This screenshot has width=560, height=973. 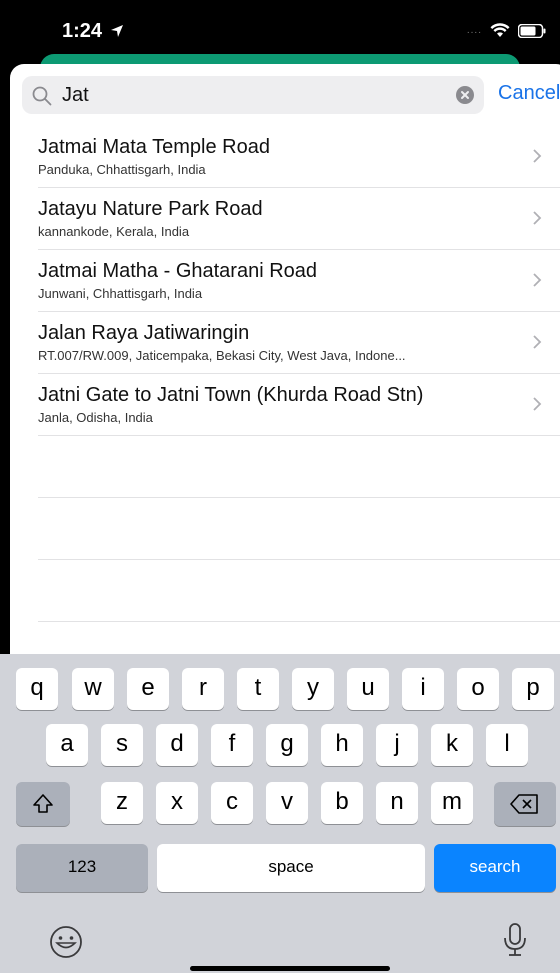 I want to click on key-s: s, so click(x=122, y=745).